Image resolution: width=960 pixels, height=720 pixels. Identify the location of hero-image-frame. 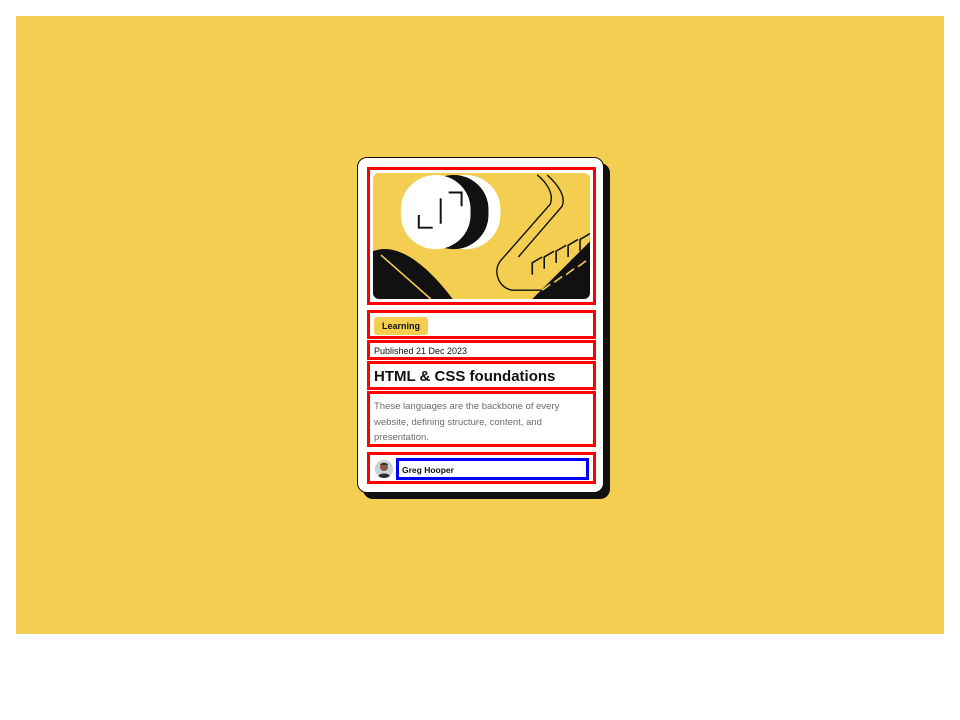
(481, 236).